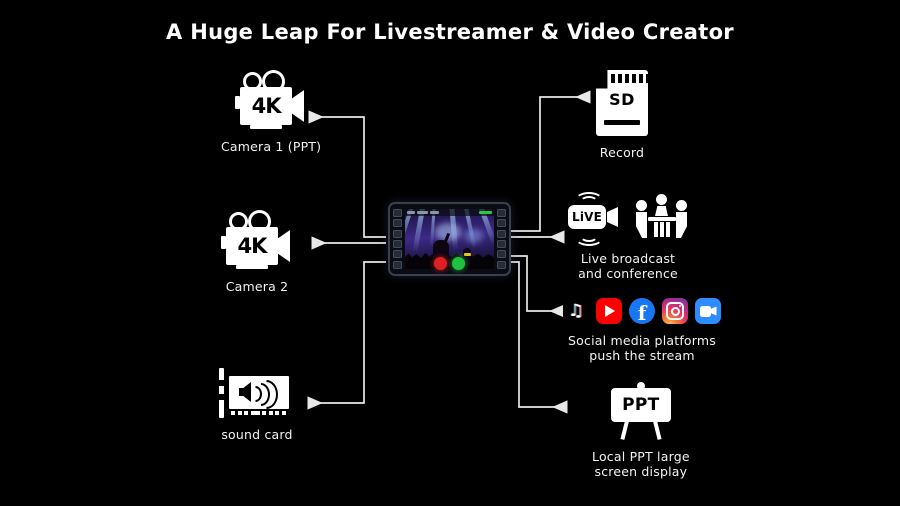  What do you see at coordinates (642, 348) in the screenshot?
I see `social-media-label: Social media platforms push the stream` at bounding box center [642, 348].